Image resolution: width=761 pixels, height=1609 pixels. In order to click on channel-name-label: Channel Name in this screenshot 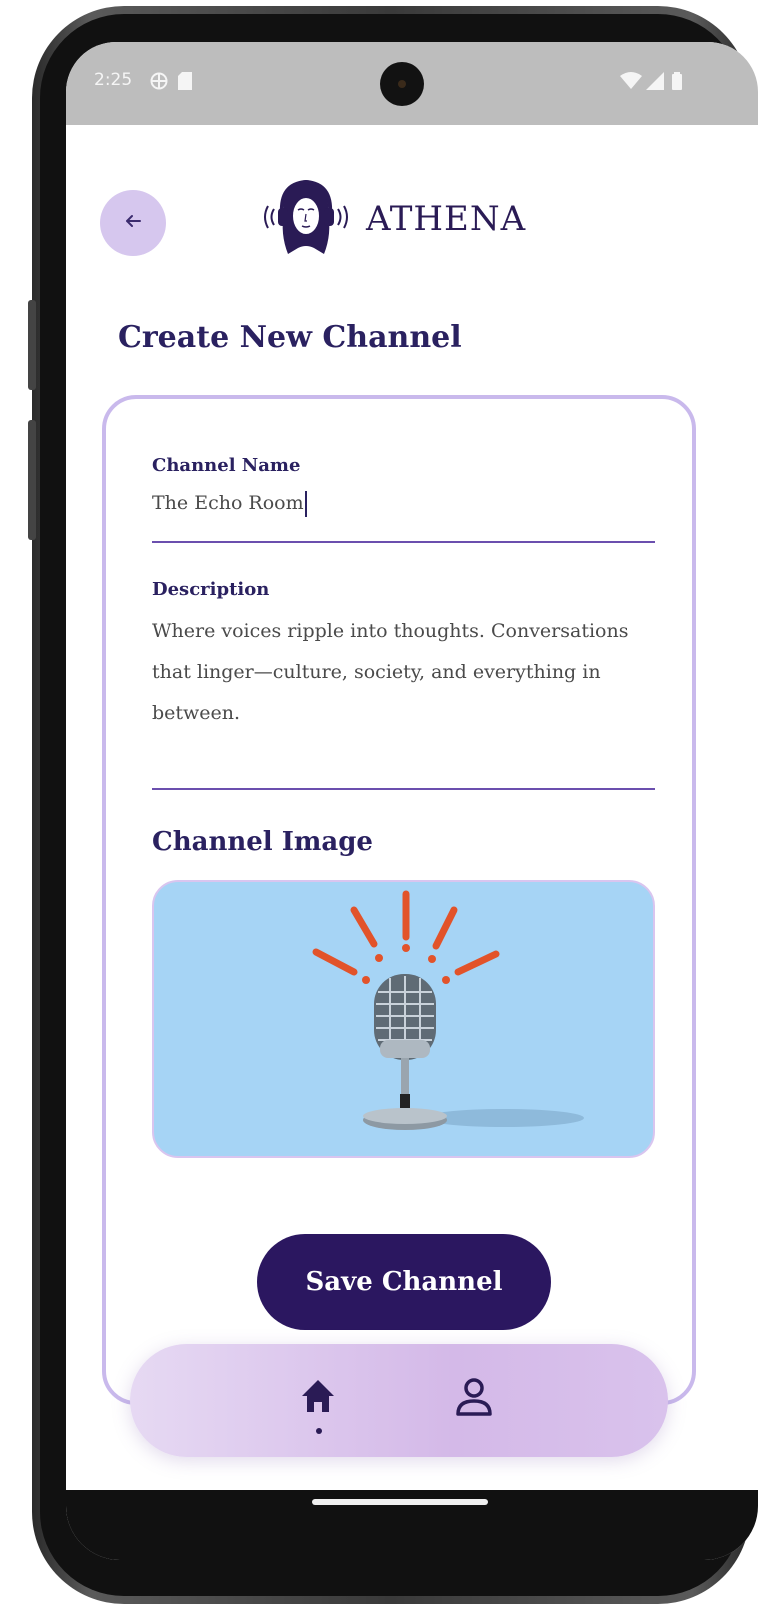, I will do `click(226, 465)`.